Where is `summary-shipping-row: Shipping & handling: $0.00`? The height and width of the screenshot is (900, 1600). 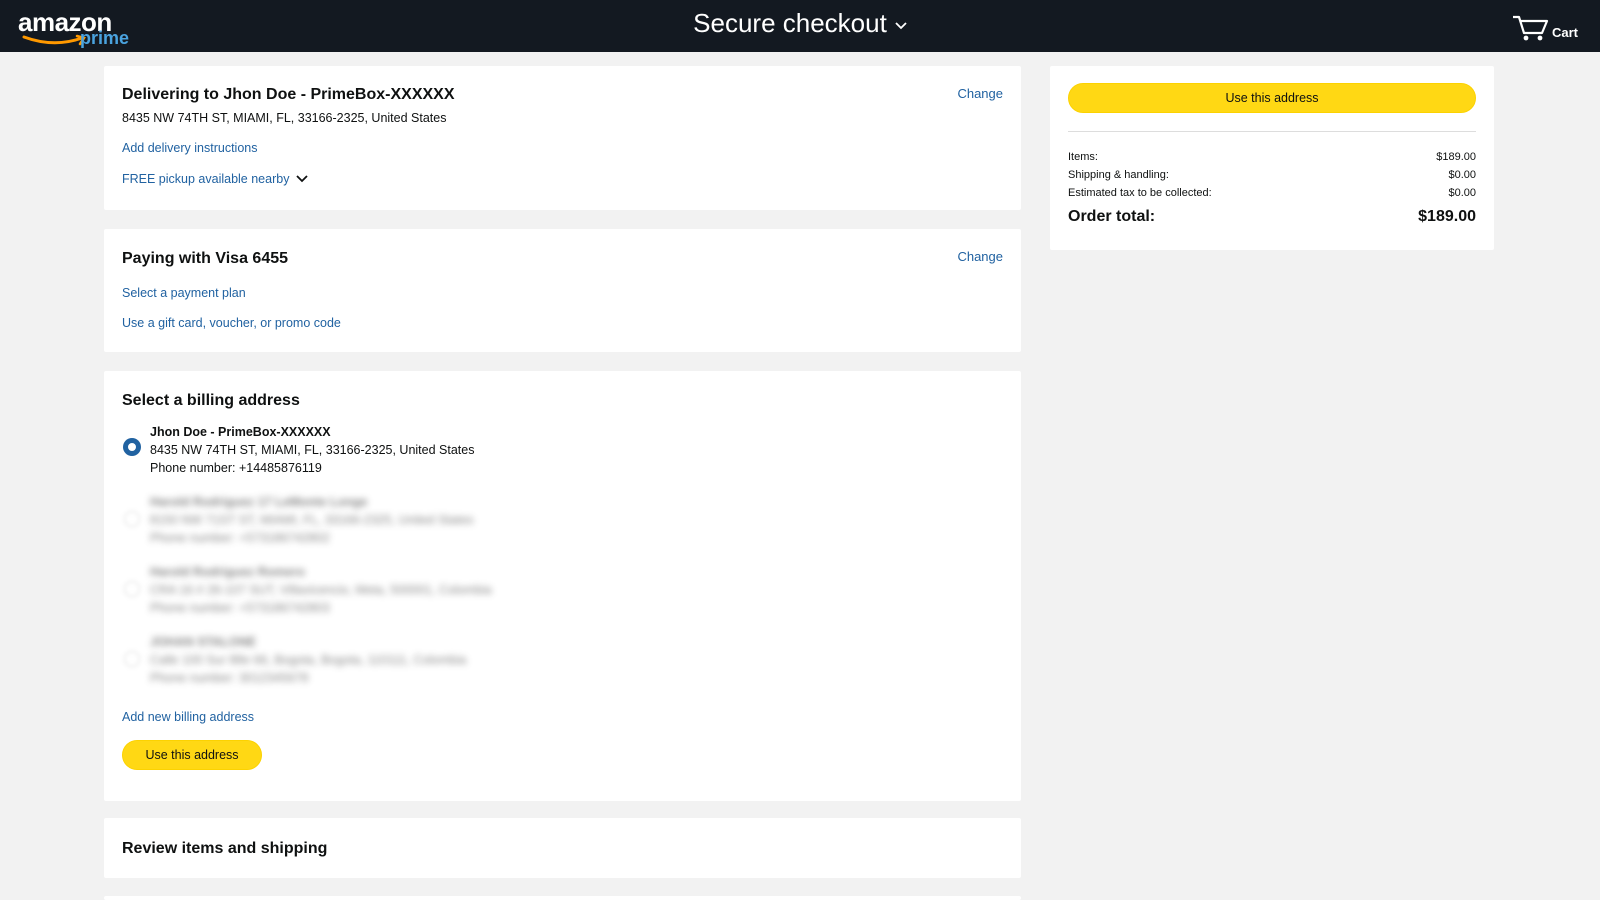
summary-shipping-row: Shipping & handling: $0.00 is located at coordinates (1272, 175).